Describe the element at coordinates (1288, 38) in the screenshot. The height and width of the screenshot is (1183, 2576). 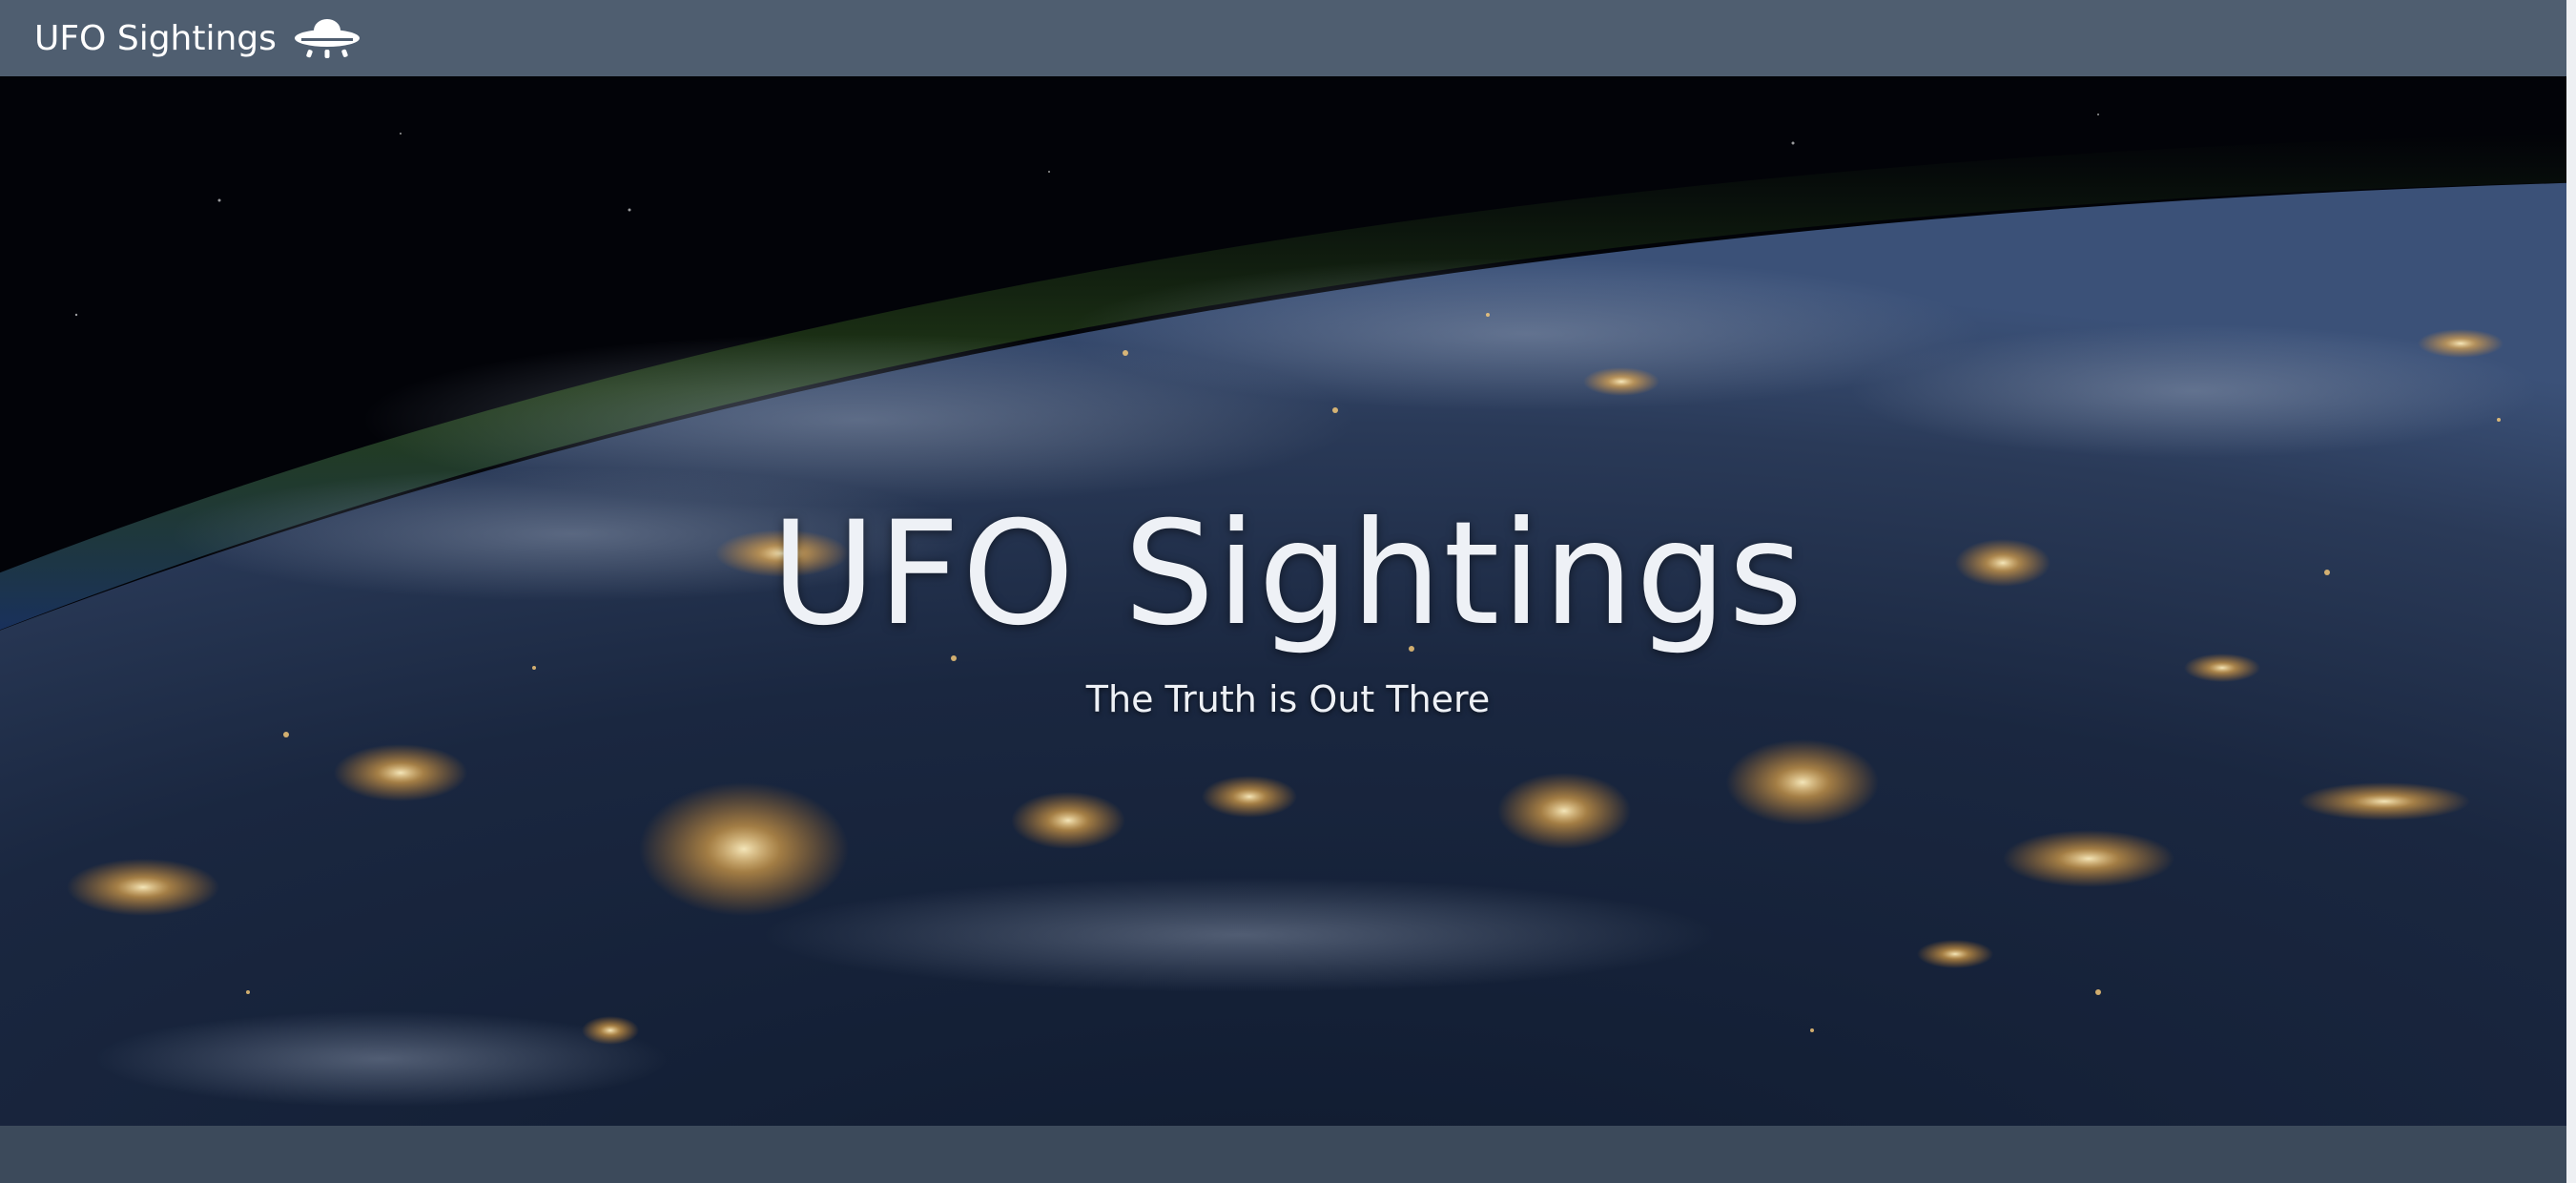
I see `top-navbar: UFO Sightings` at that location.